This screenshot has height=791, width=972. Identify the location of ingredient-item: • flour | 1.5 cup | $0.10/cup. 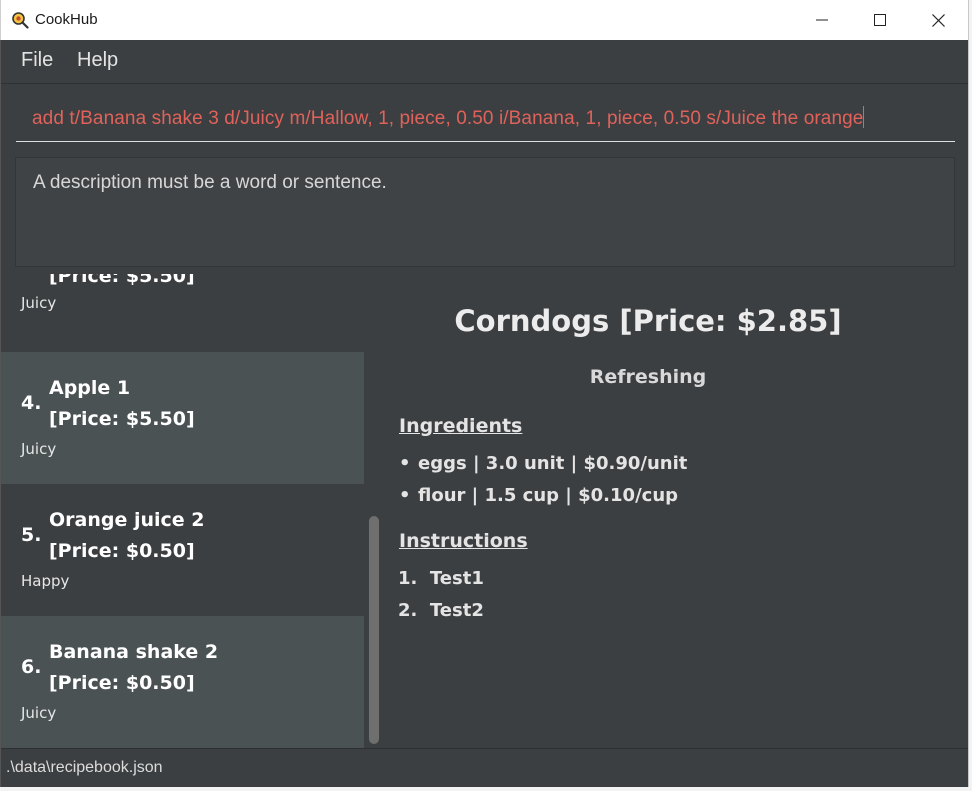
(538, 495).